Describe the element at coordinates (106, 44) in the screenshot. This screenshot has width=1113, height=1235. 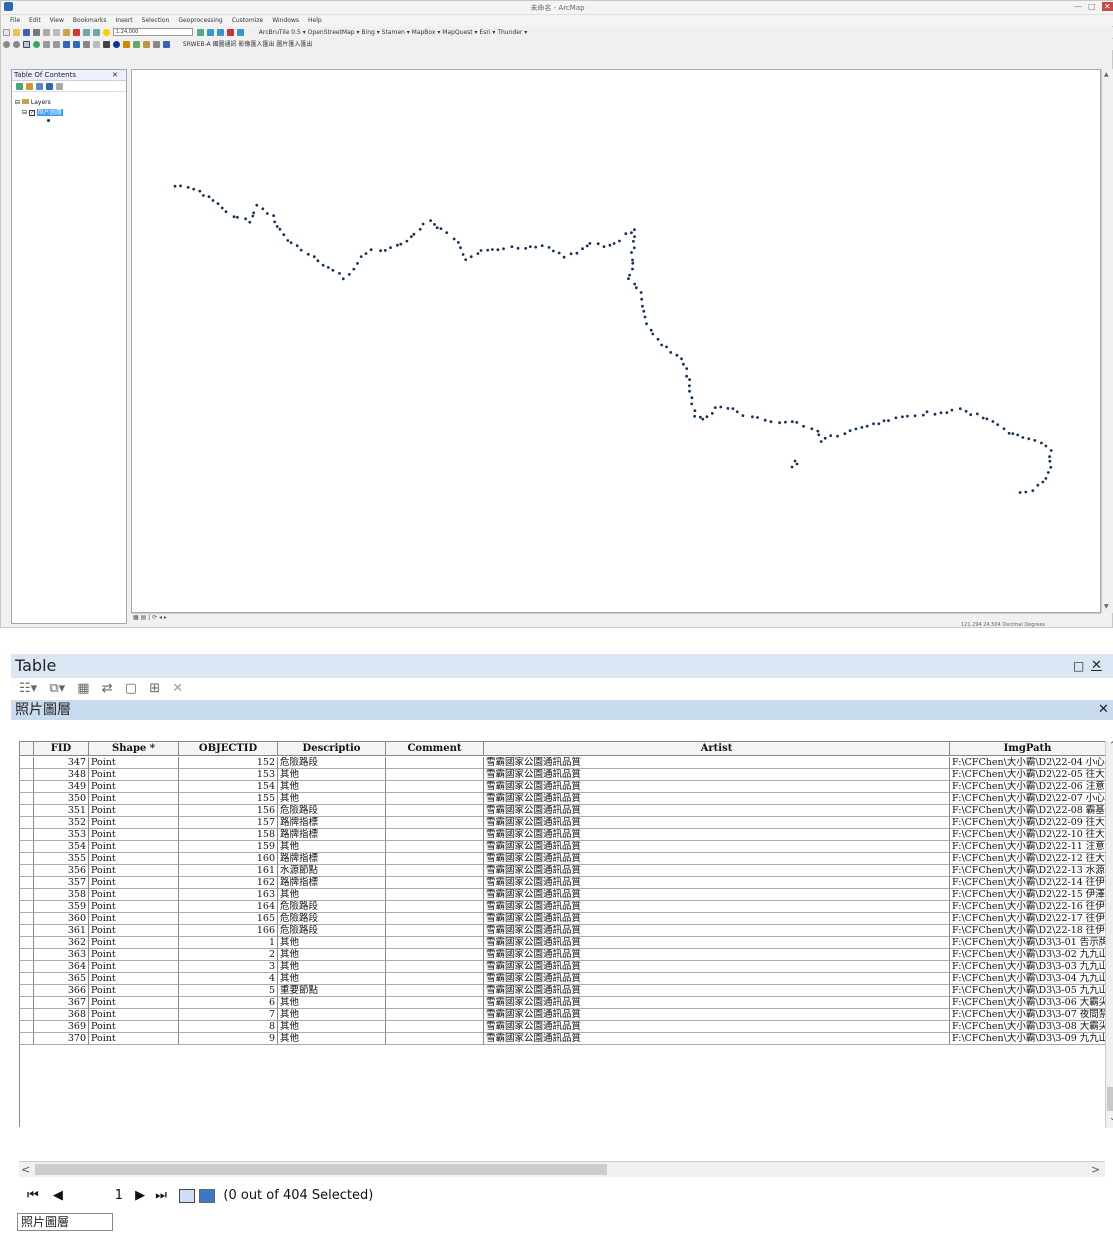
I see `select-elements-icon` at that location.